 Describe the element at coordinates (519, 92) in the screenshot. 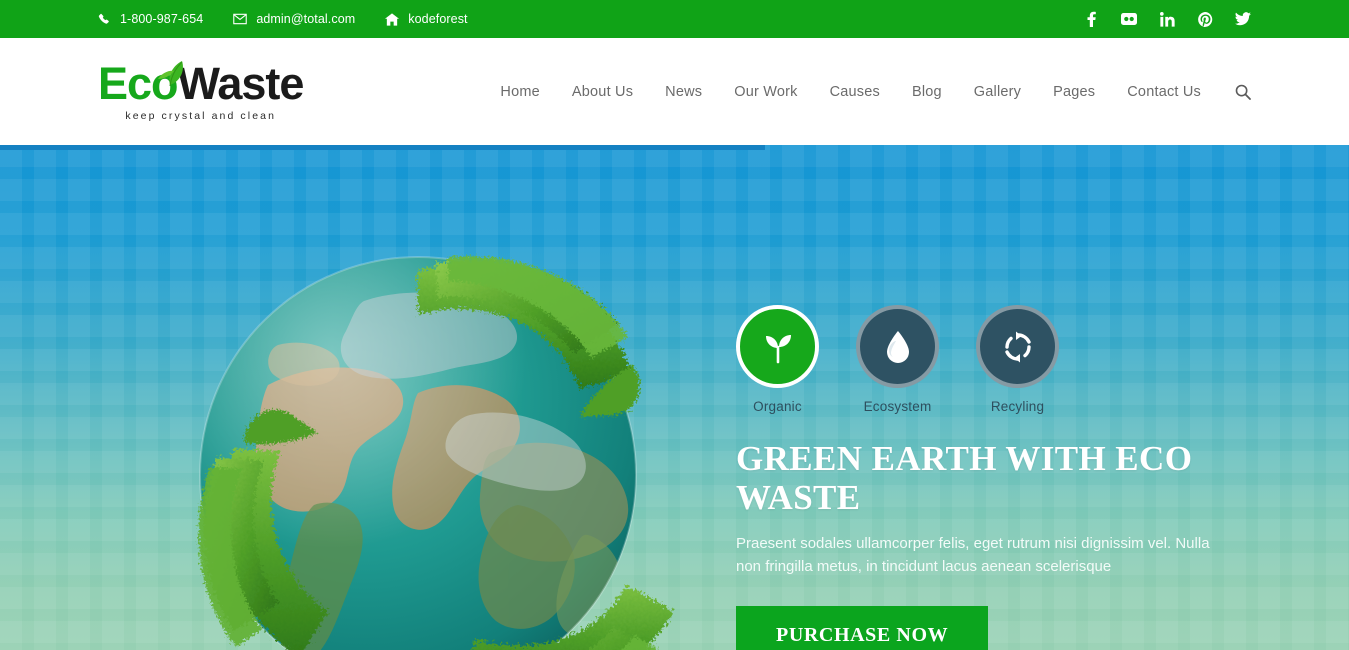

I see `nav-item-home: Home` at that location.